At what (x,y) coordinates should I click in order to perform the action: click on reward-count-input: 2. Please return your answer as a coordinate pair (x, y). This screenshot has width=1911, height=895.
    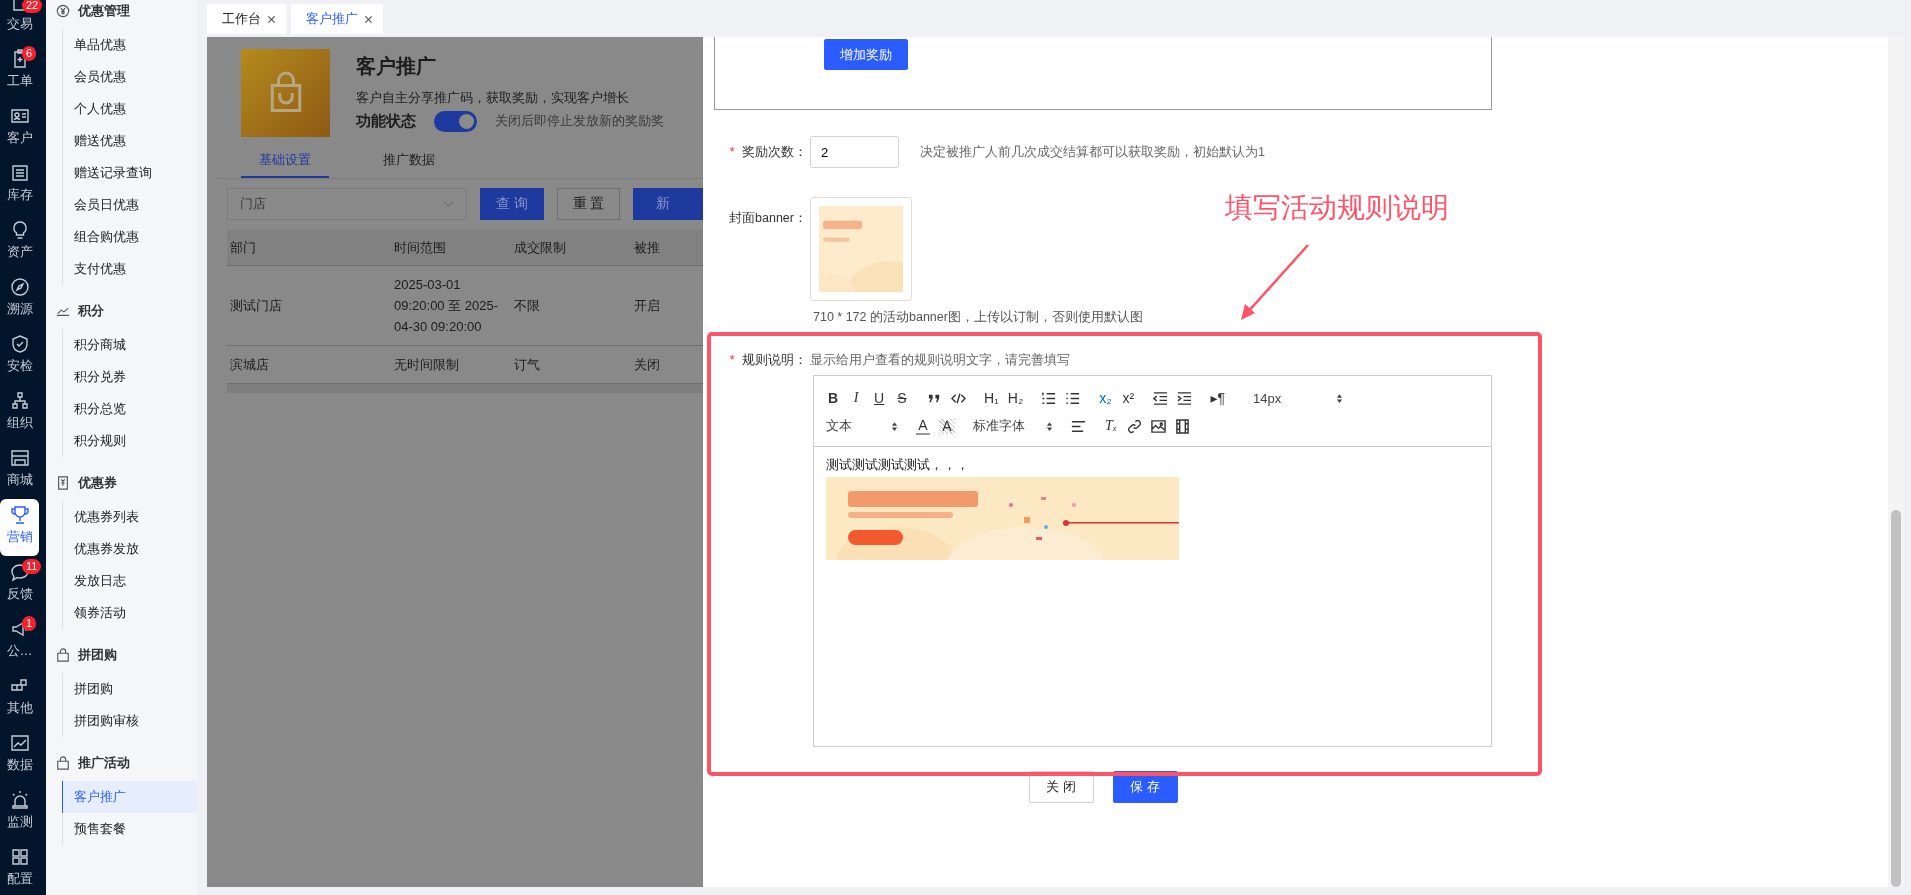
    Looking at the image, I should click on (854, 152).